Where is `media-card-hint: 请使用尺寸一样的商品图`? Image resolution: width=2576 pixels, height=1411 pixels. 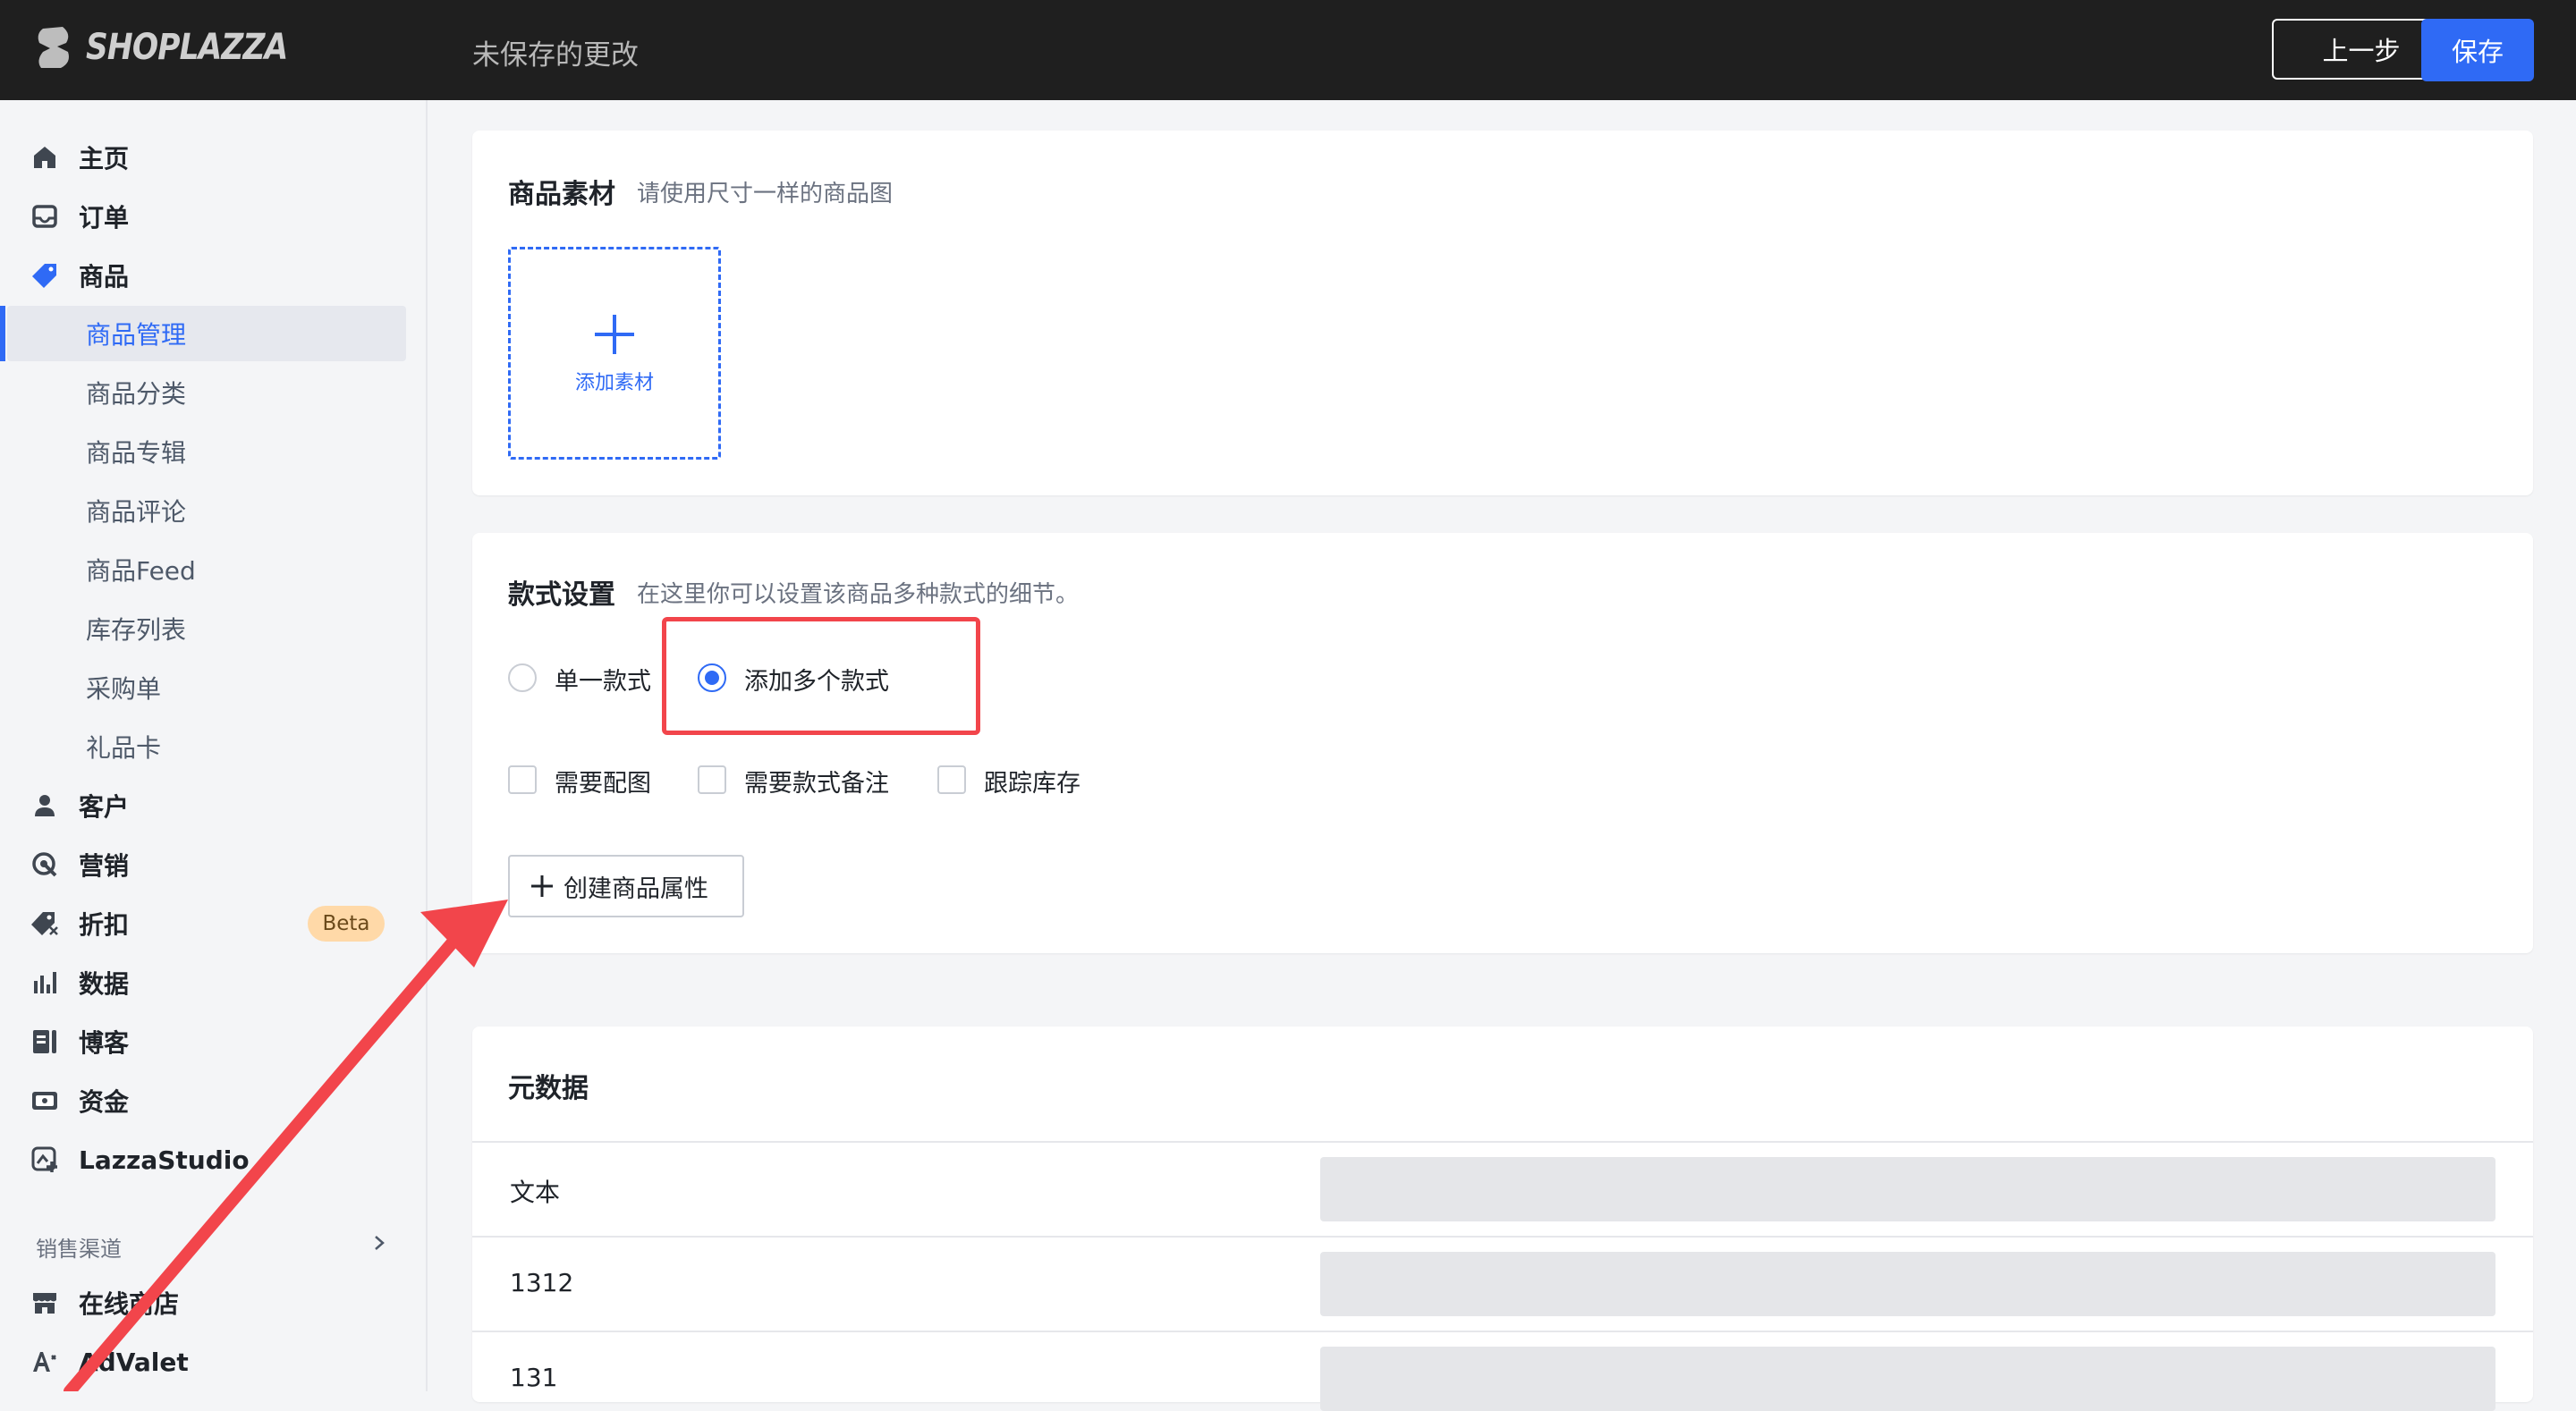 media-card-hint: 请使用尺寸一样的商品图 is located at coordinates (765, 194).